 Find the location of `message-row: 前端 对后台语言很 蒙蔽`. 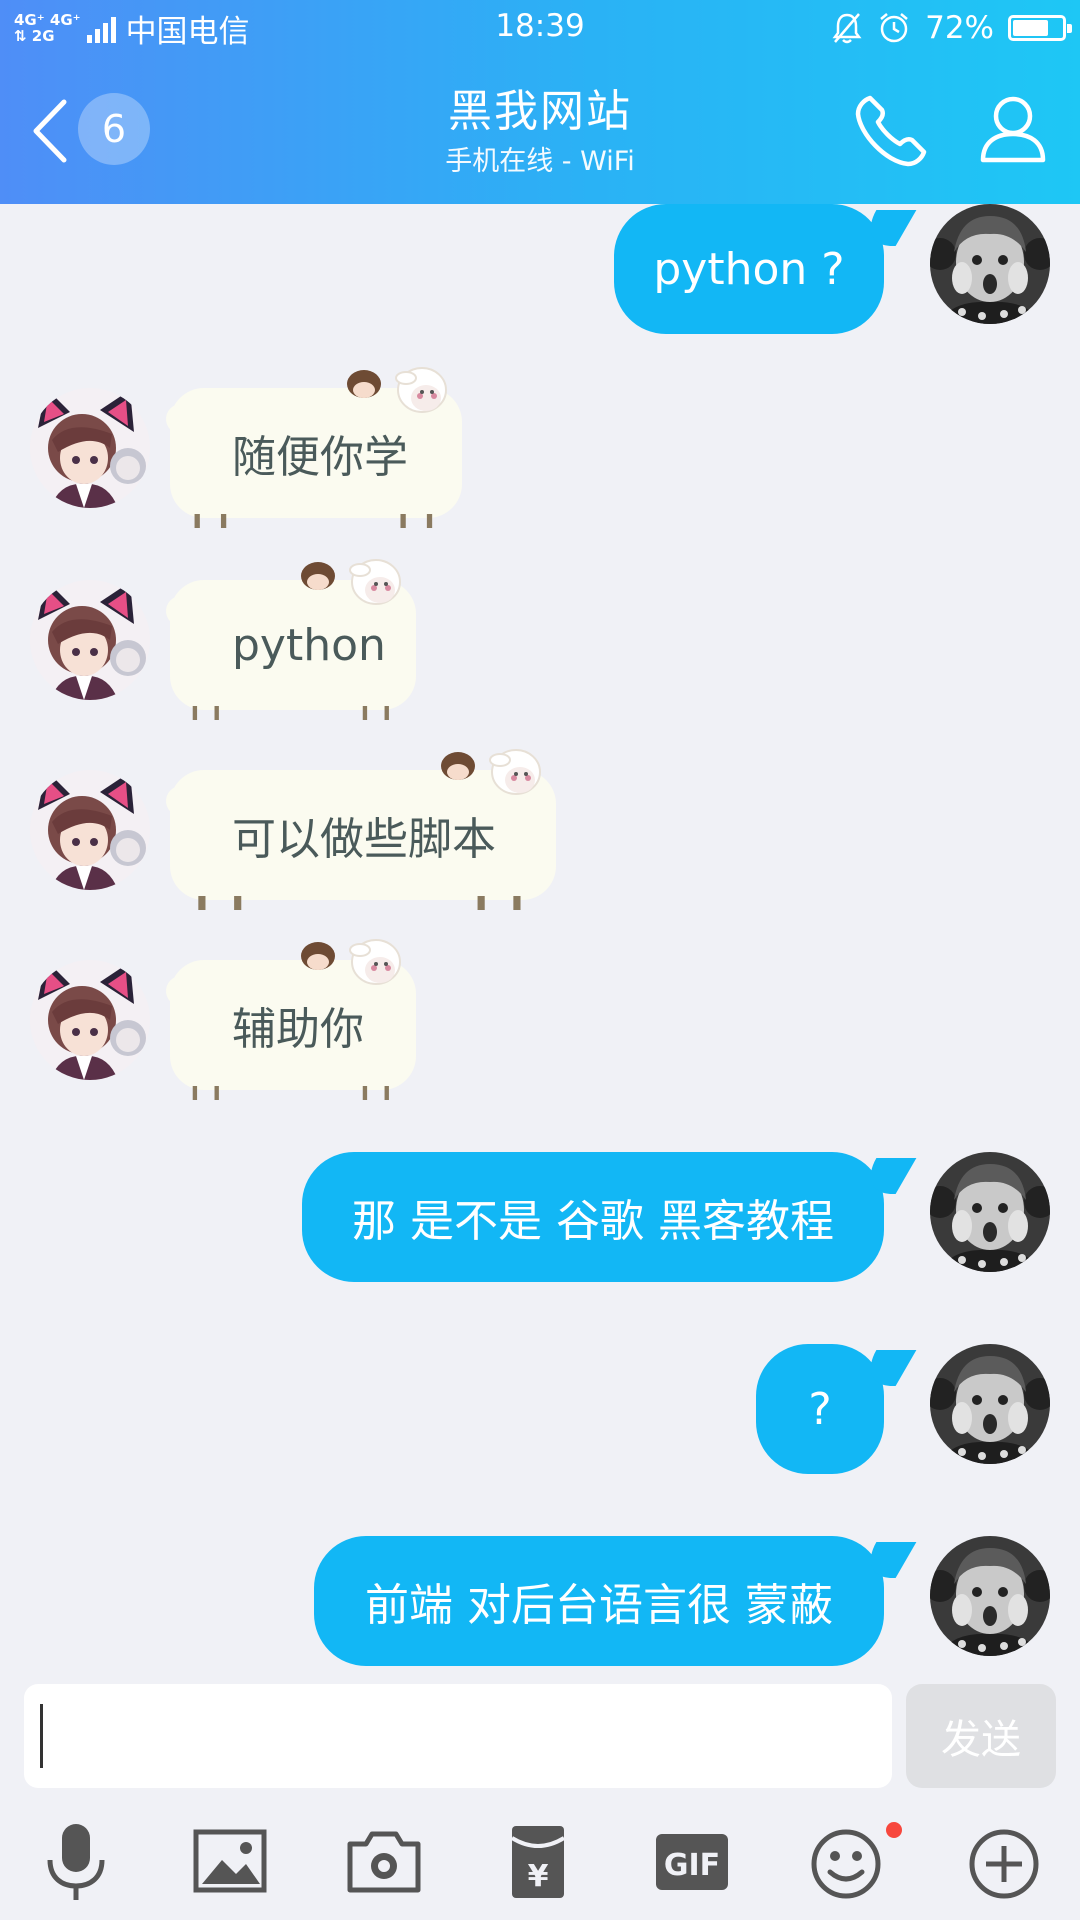

message-row: 前端 对后台语言很 蒙蔽 is located at coordinates (540, 1606).